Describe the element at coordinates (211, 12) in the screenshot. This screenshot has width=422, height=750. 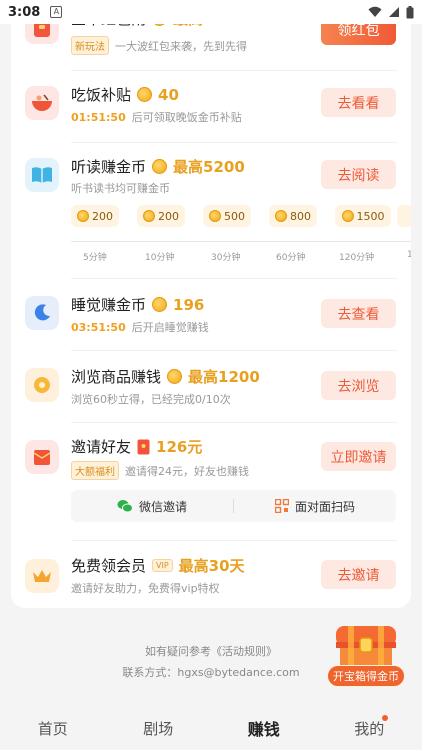
I see `status-bar: 3:08 A` at that location.